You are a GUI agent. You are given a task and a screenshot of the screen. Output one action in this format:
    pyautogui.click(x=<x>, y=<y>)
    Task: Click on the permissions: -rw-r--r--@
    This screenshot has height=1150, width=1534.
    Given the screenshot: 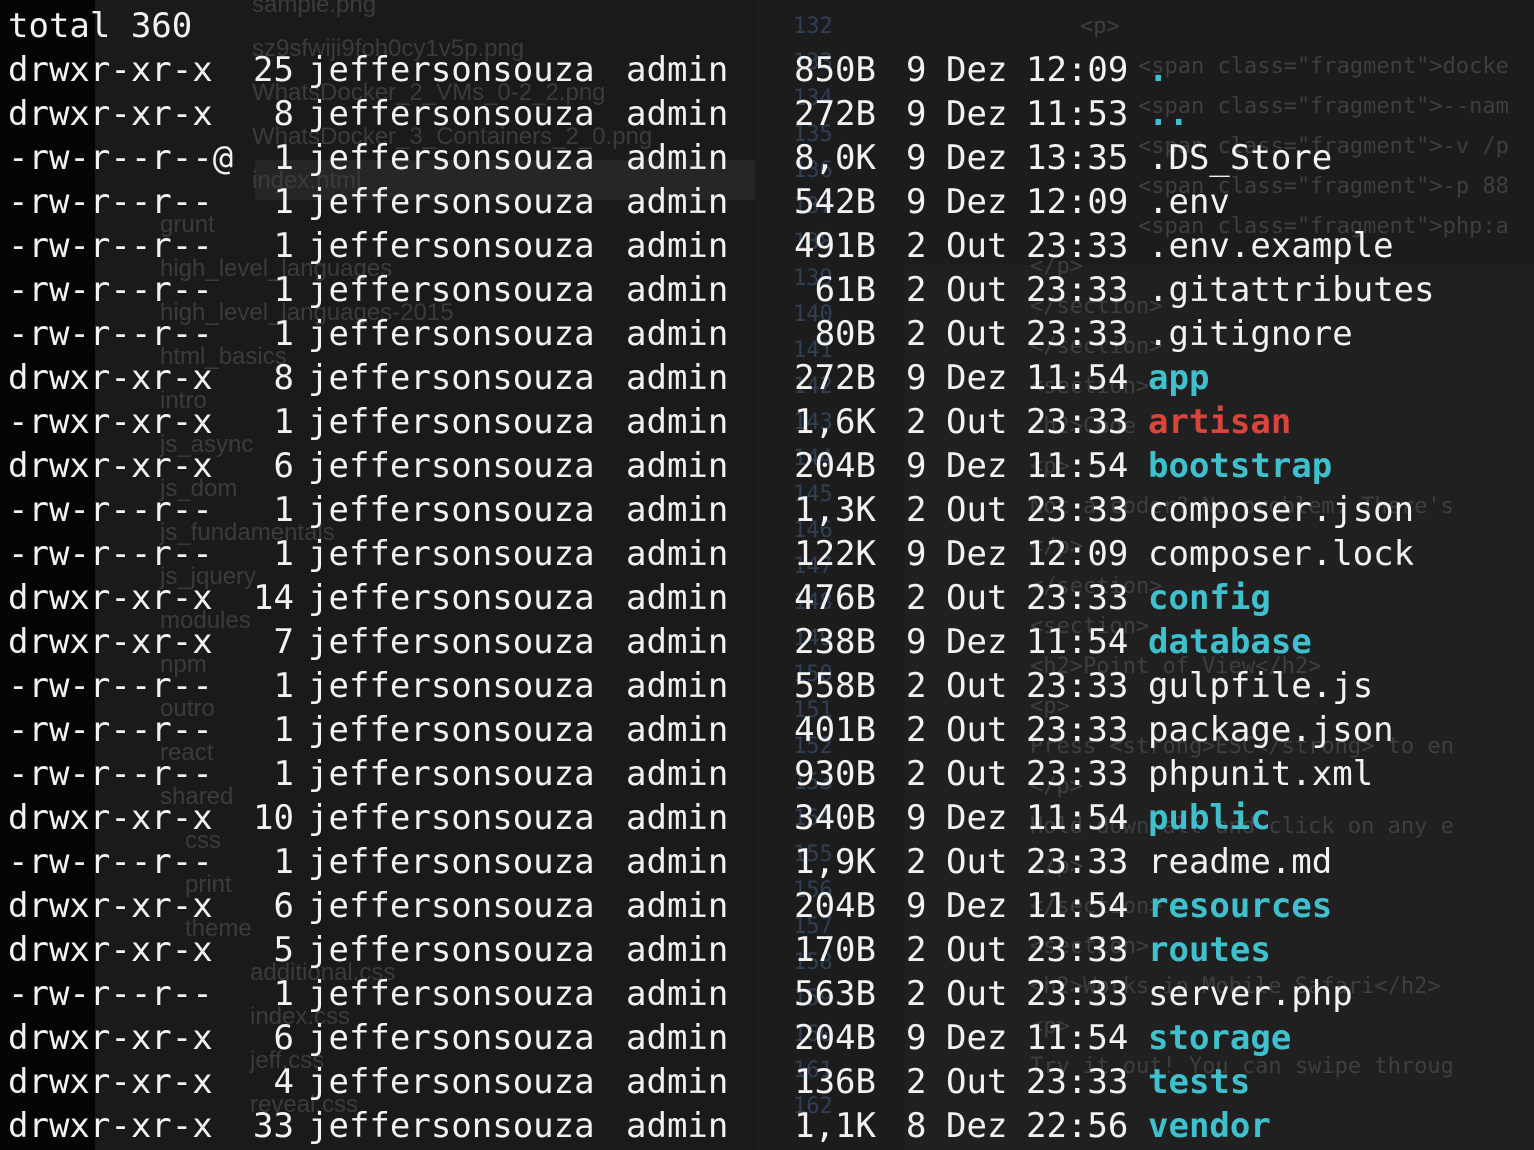 What is the action you would take?
    pyautogui.click(x=121, y=158)
    